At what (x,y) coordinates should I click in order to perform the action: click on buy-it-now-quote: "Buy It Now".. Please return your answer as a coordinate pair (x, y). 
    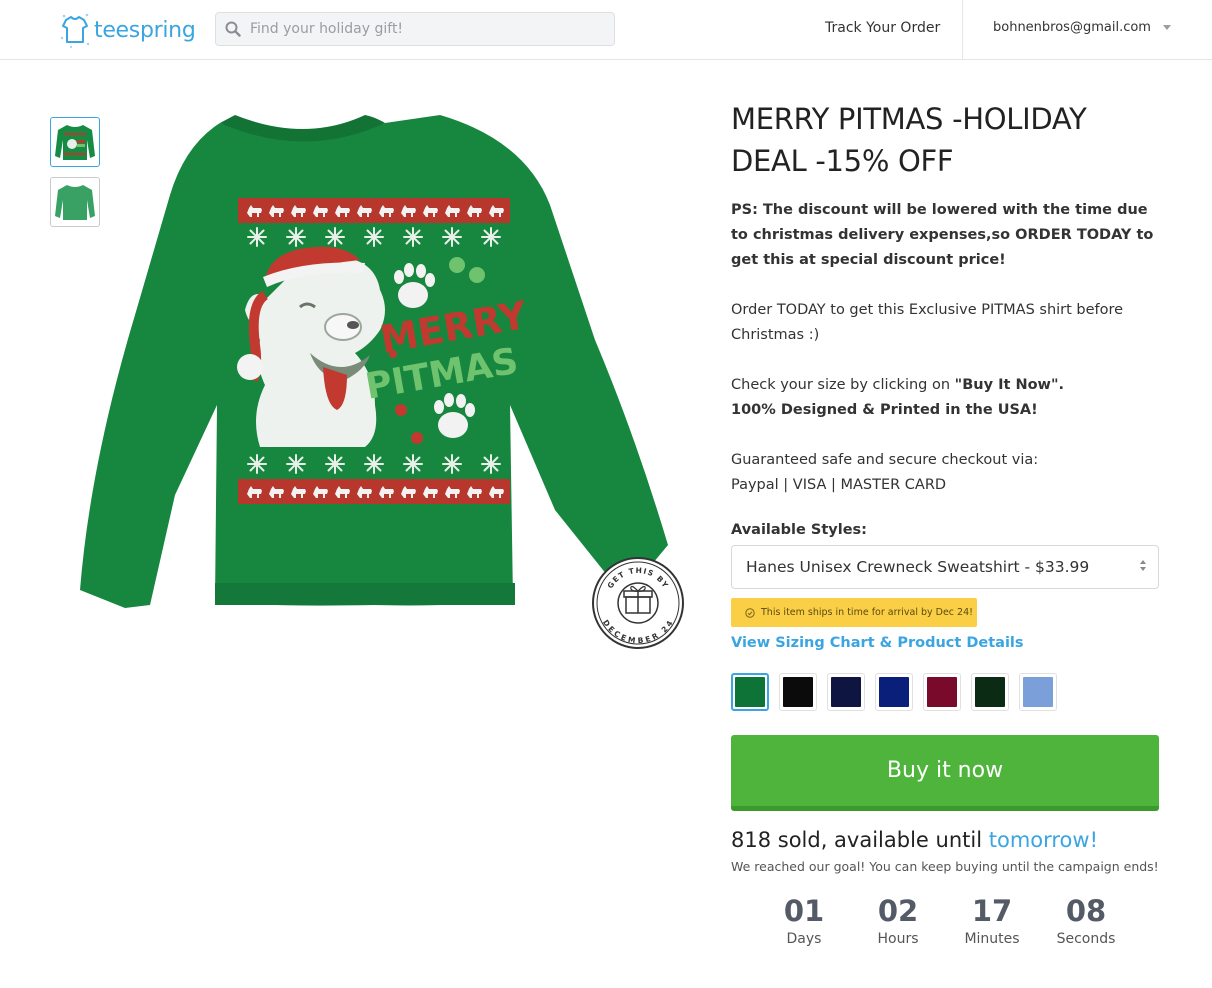
    Looking at the image, I should click on (1009, 385).